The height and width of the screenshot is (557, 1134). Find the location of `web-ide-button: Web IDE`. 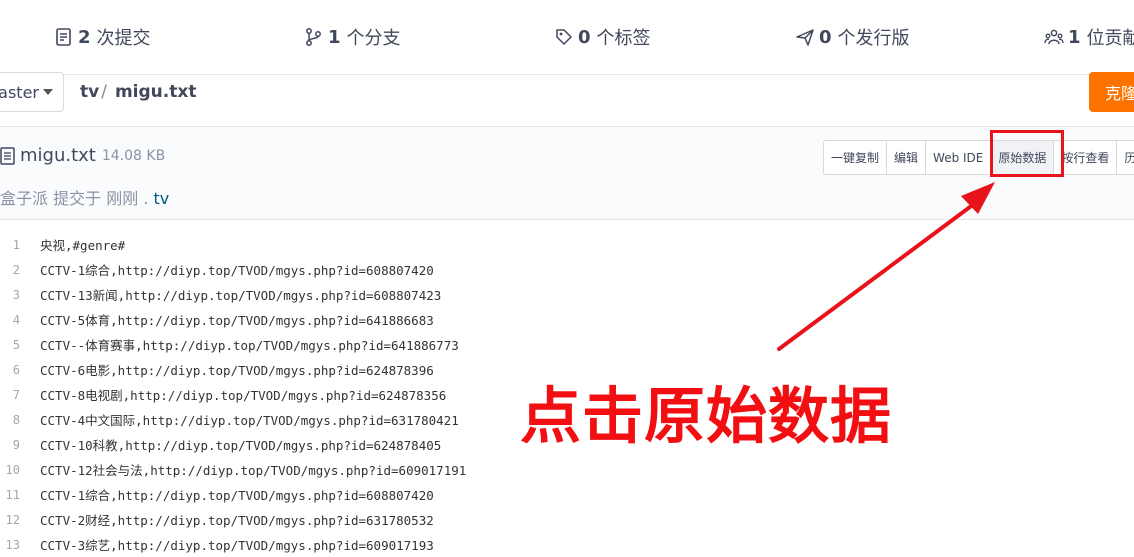

web-ide-button: Web IDE is located at coordinates (959, 157).